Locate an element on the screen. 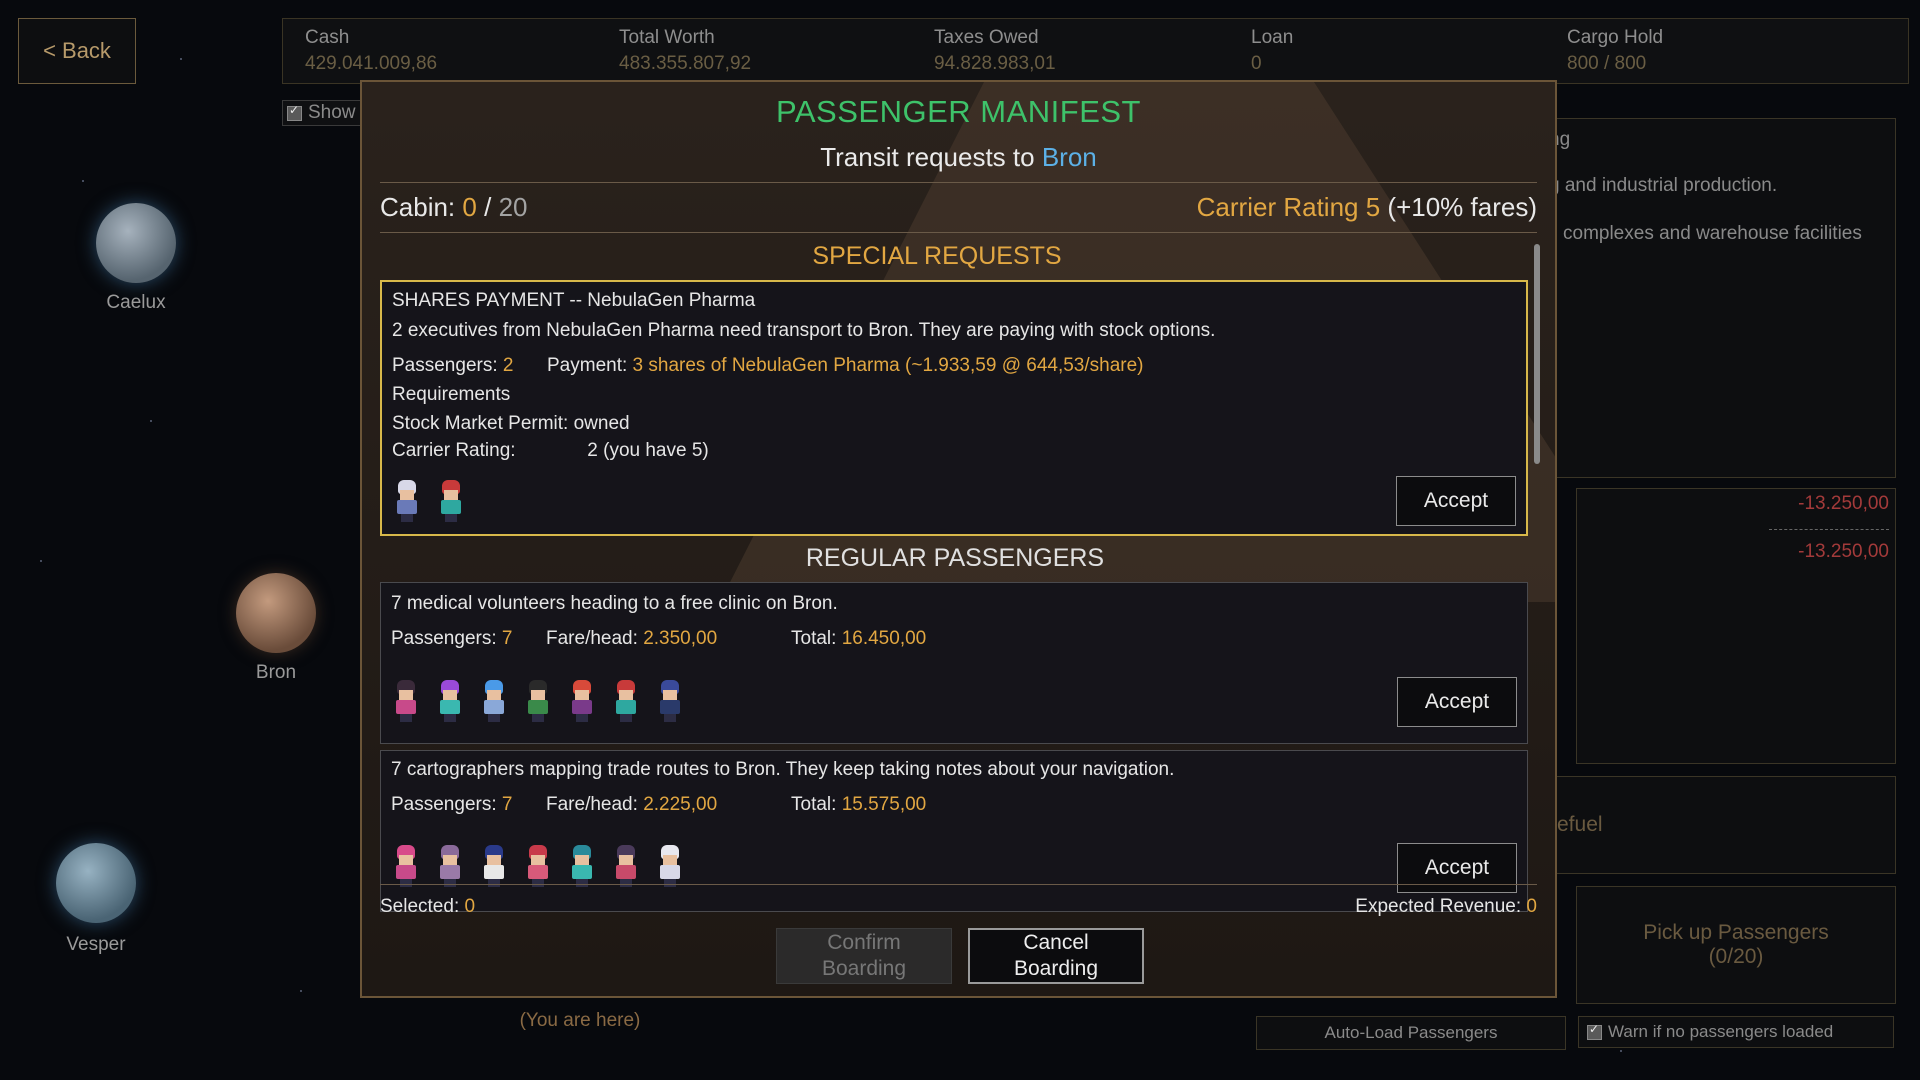  cabin-capacity: Cabin: 0 / 20 is located at coordinates (453, 207).